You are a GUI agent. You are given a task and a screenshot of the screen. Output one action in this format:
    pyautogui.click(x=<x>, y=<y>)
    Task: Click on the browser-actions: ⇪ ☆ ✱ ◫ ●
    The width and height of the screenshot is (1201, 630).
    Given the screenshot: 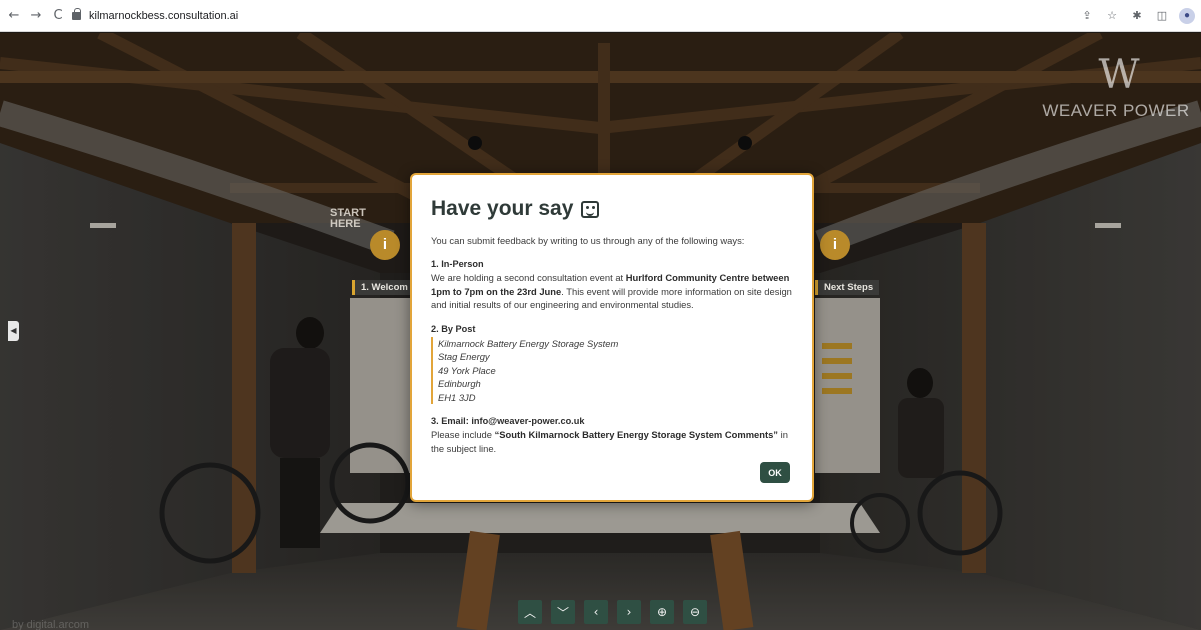 What is the action you would take?
    pyautogui.click(x=1137, y=16)
    